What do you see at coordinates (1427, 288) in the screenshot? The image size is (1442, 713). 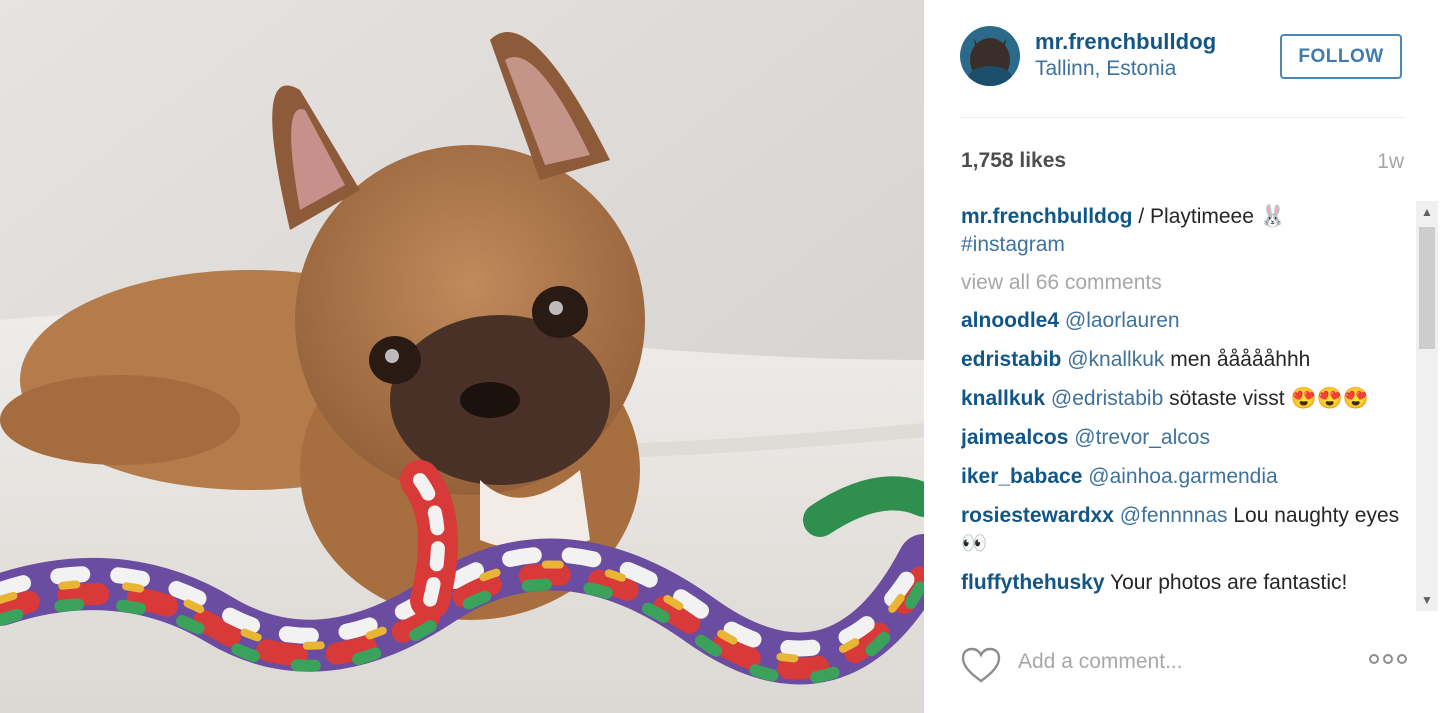 I see `scrollbar-thumb` at bounding box center [1427, 288].